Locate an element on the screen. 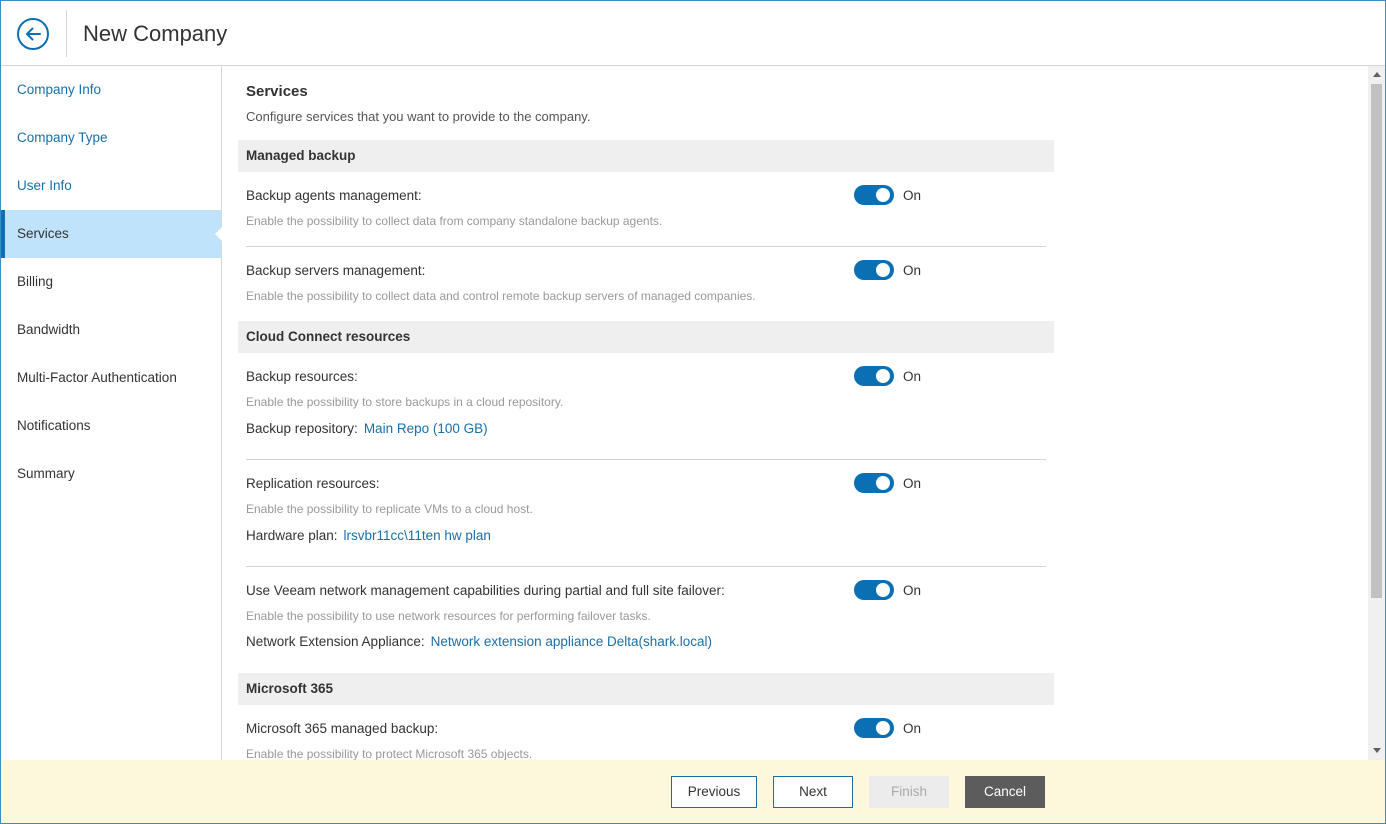 Image resolution: width=1386 pixels, height=824 pixels. wizard-header: New Company is located at coordinates (693, 33).